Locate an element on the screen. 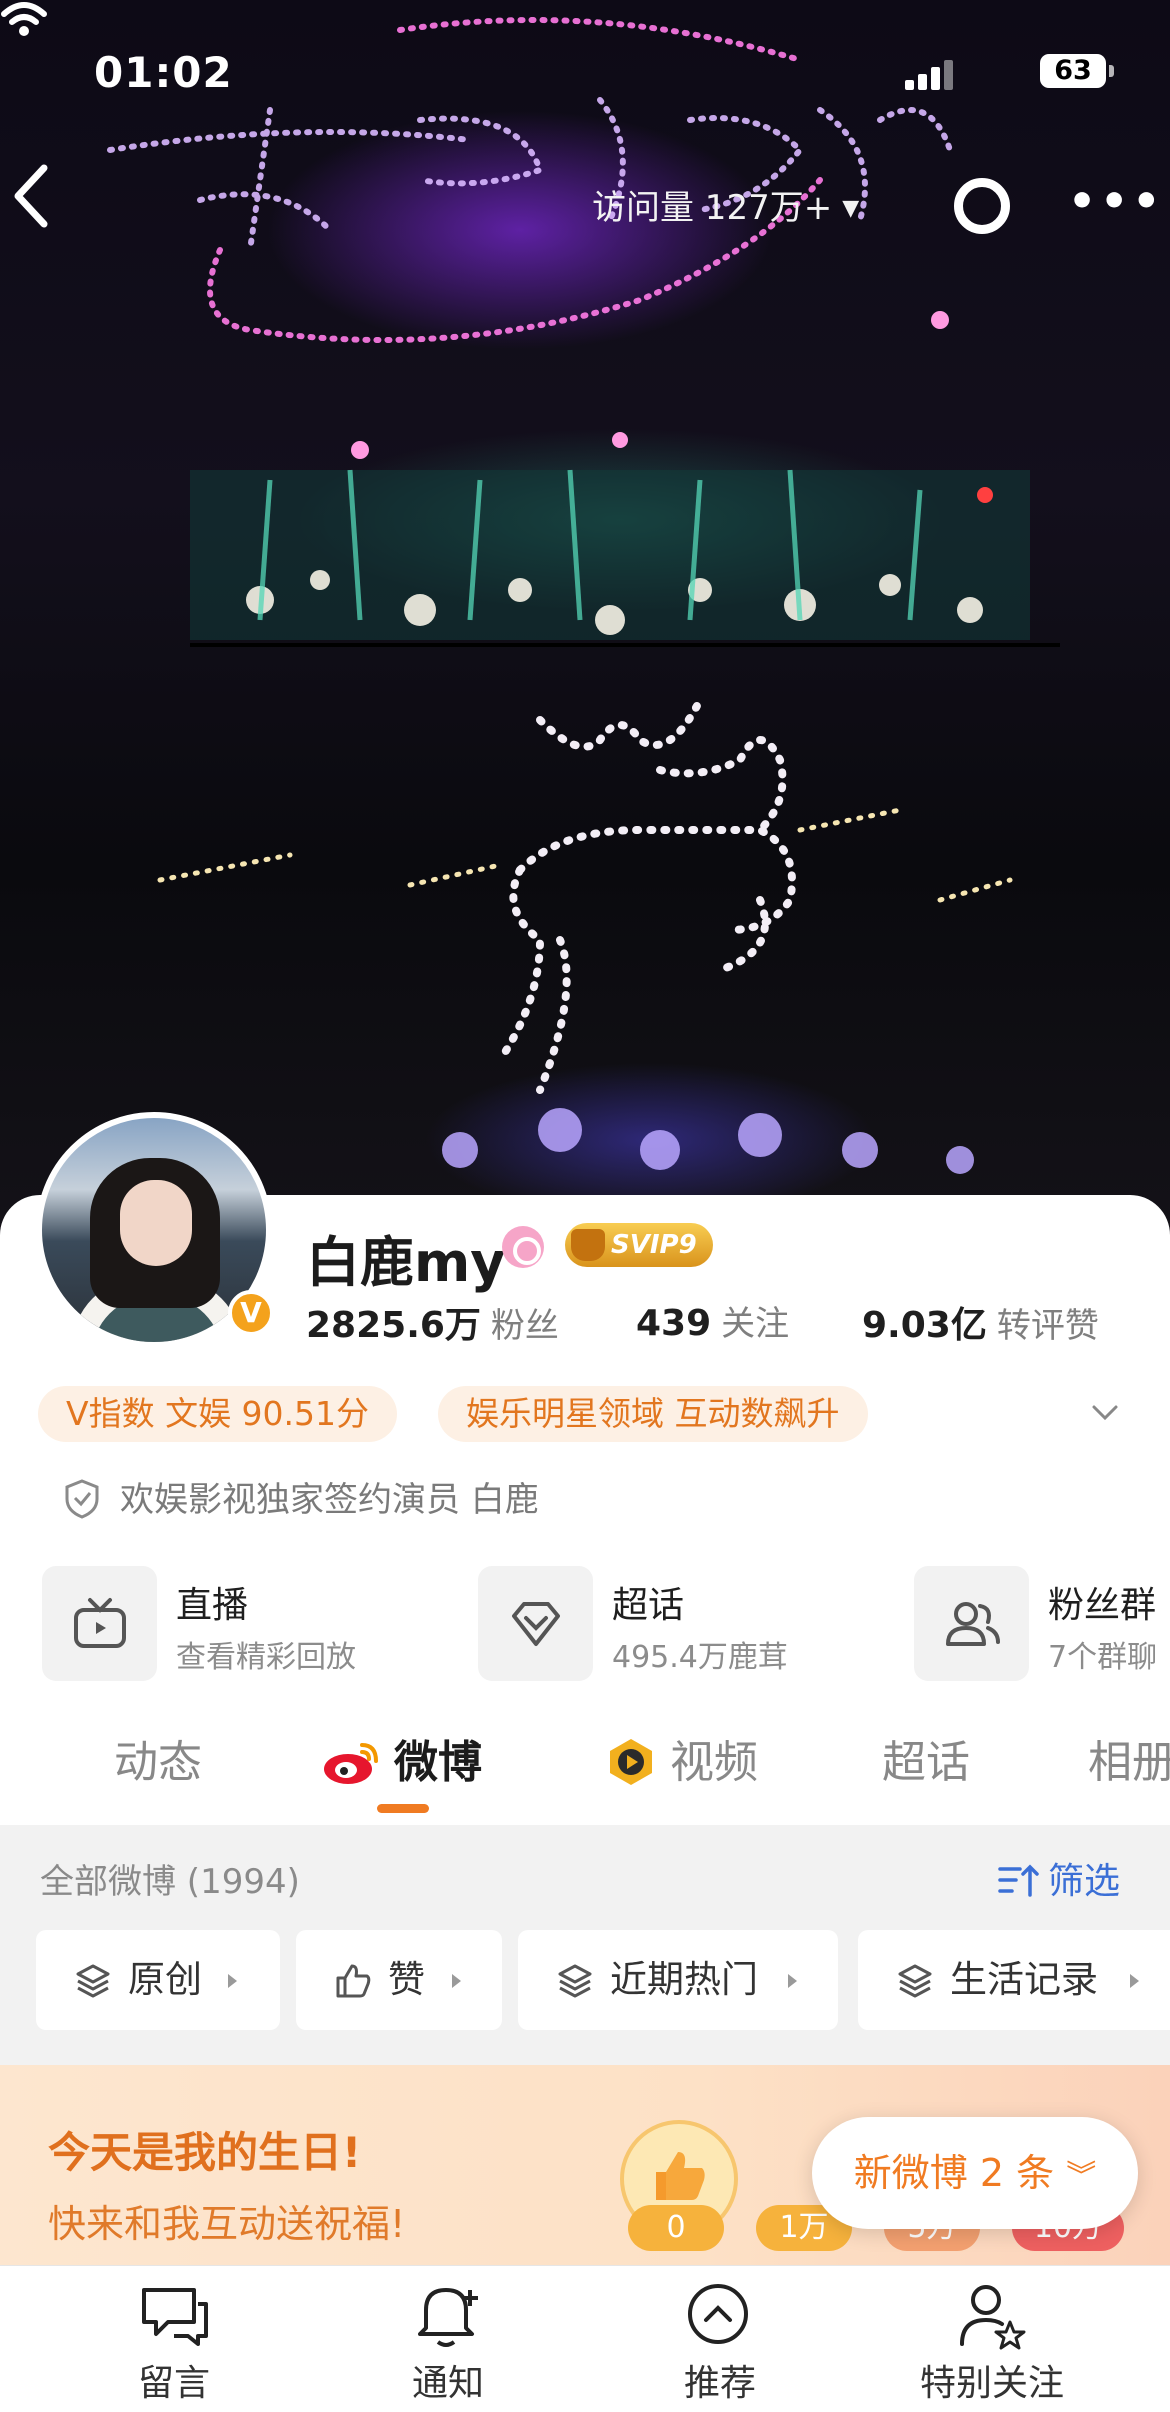 This screenshot has height=2412, width=1170. active-tab-indicator is located at coordinates (403, 1808).